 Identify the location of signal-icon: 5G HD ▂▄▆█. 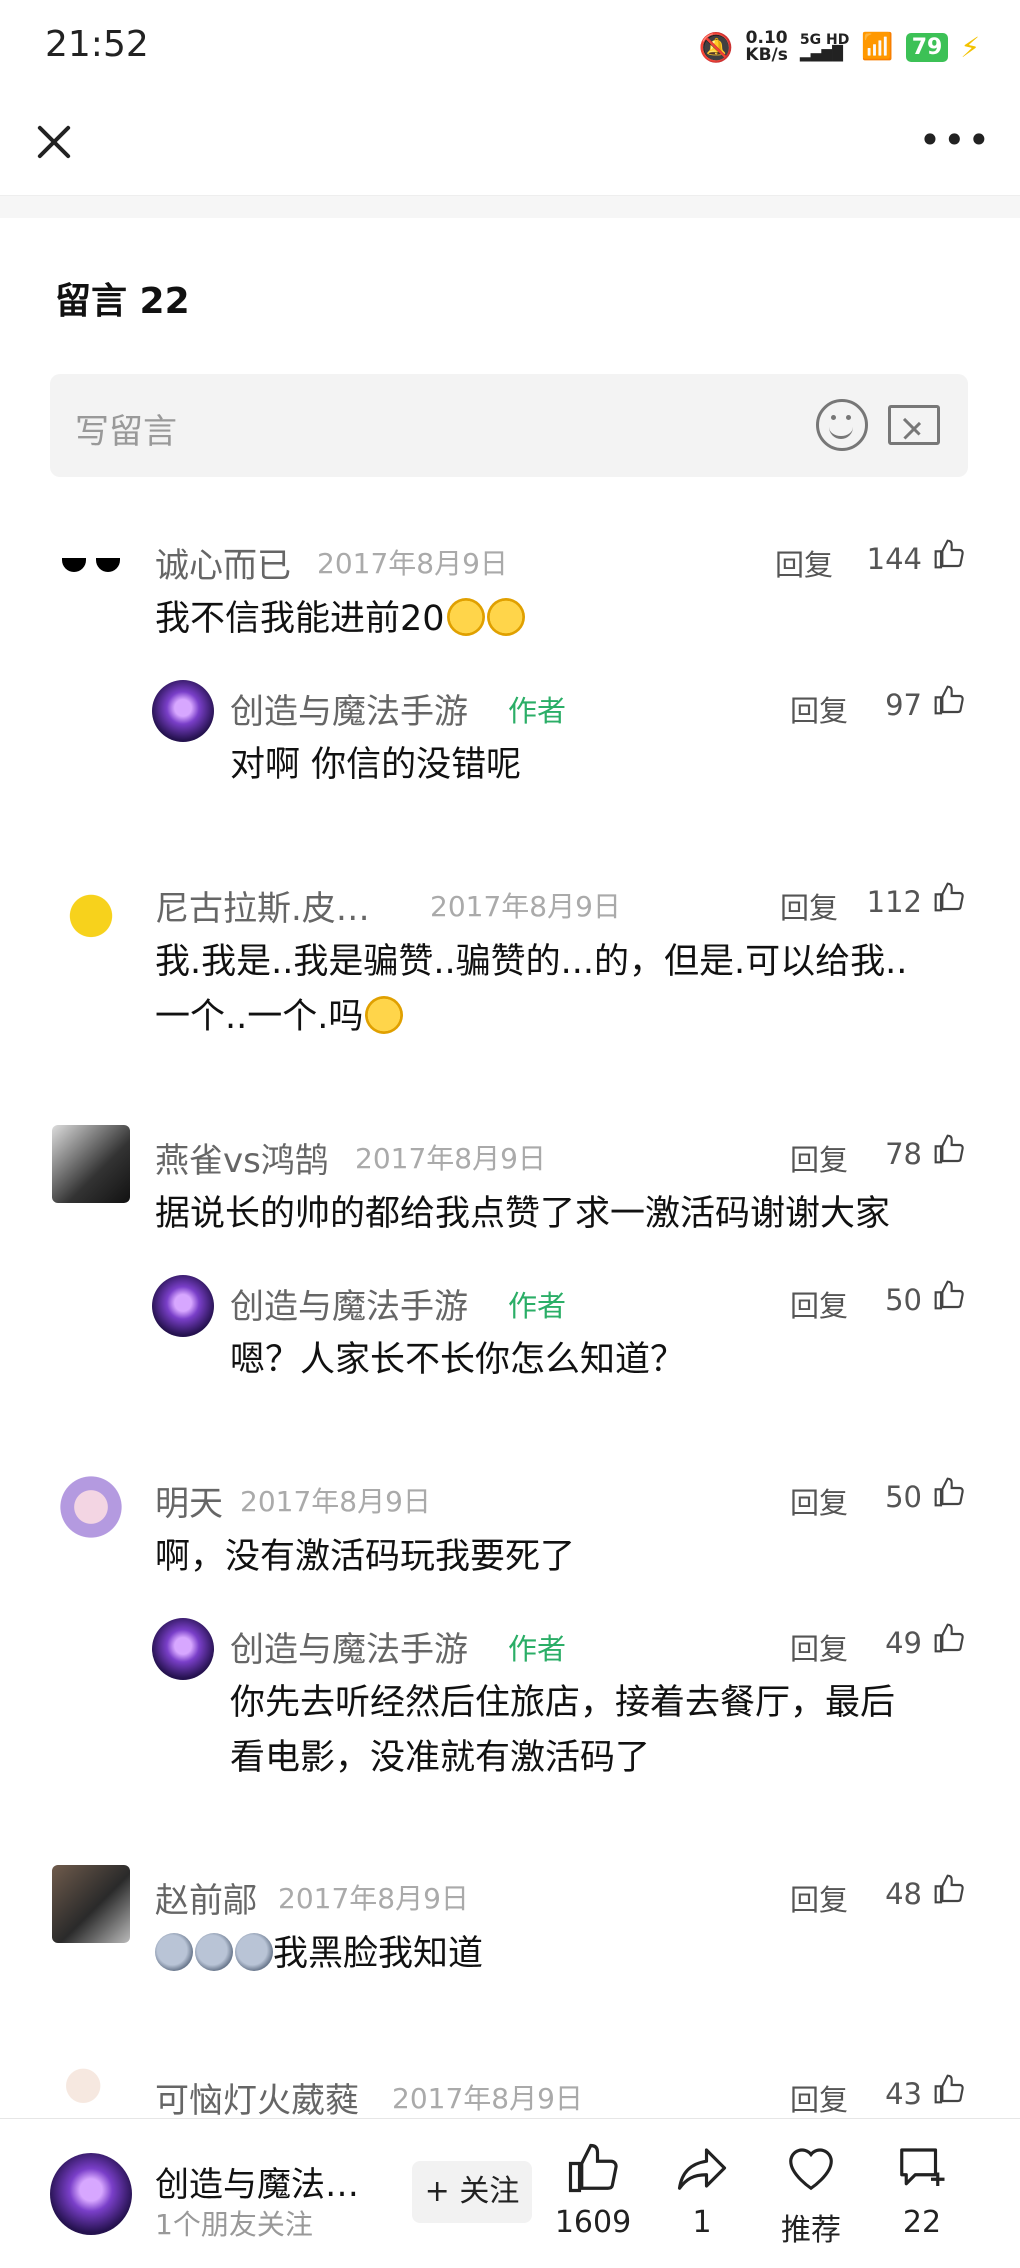
(824, 47).